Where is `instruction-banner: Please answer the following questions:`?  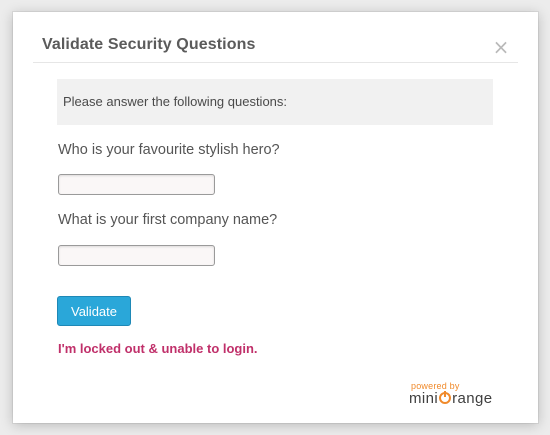 instruction-banner: Please answer the following questions: is located at coordinates (275, 102).